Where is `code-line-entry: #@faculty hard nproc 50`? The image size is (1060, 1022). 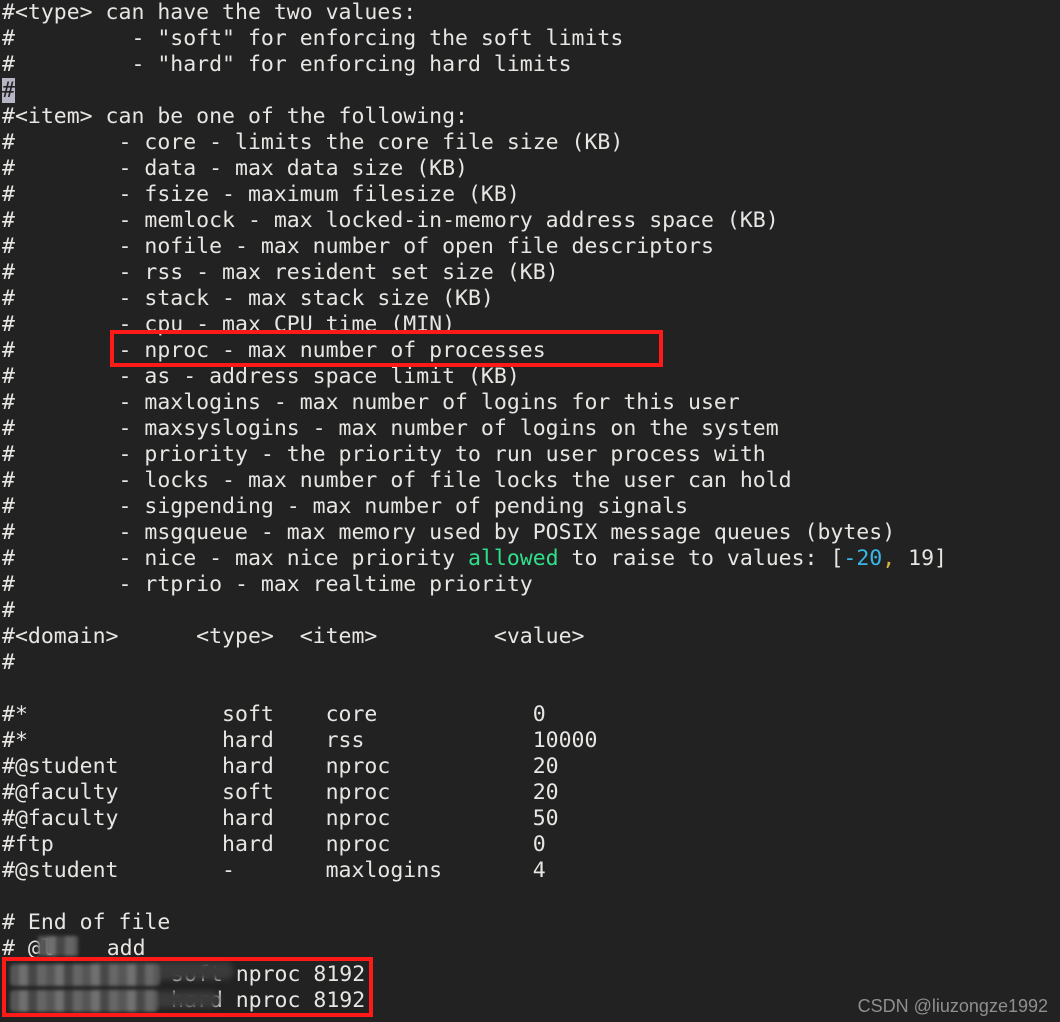
code-line-entry: #@faculty hard nproc 50 is located at coordinates (280, 818).